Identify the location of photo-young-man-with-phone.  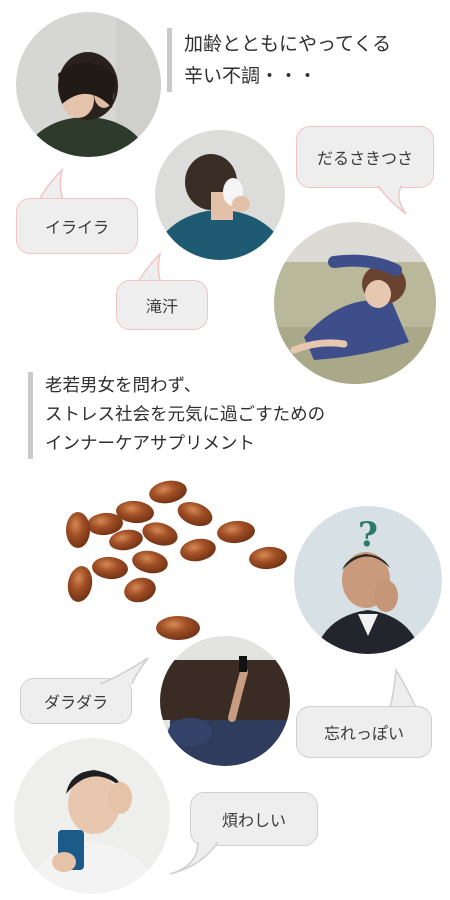
(92, 816).